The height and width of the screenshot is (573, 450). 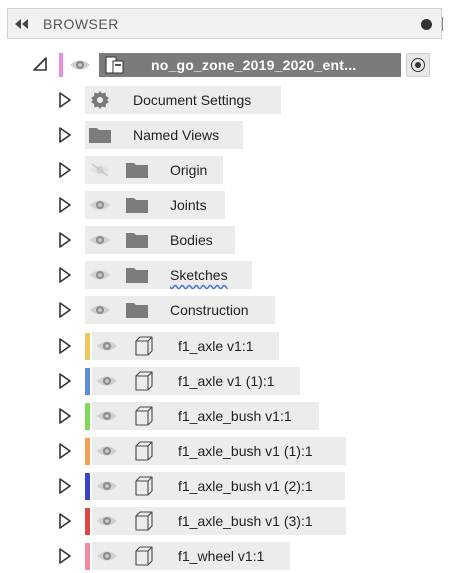 I want to click on tree-item-label: f1_axle_bush v1 (2):1, so click(x=245, y=486).